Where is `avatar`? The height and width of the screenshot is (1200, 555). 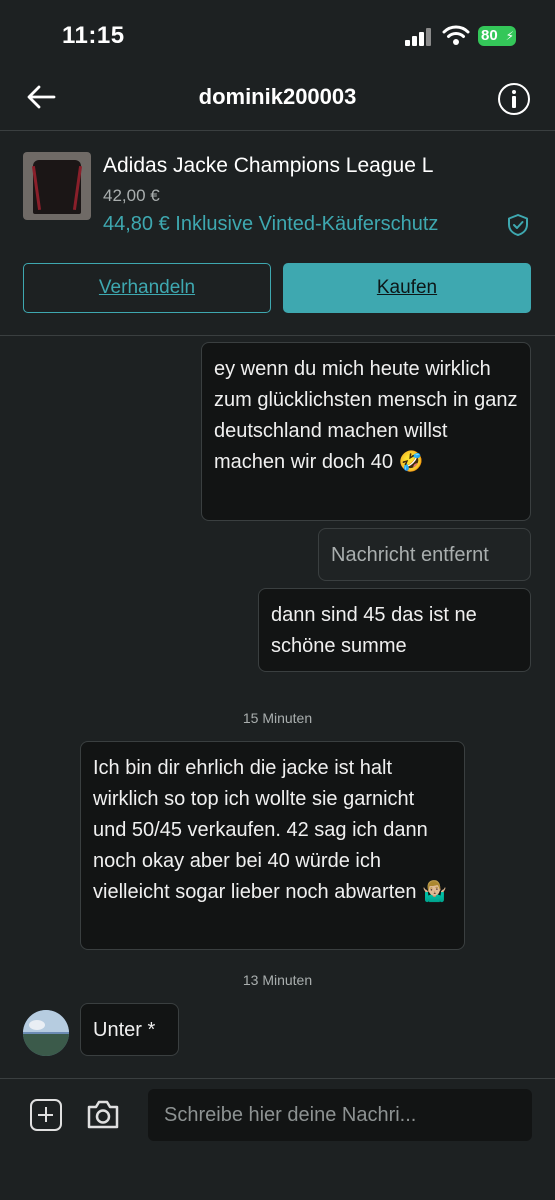
avatar is located at coordinates (46, 1033).